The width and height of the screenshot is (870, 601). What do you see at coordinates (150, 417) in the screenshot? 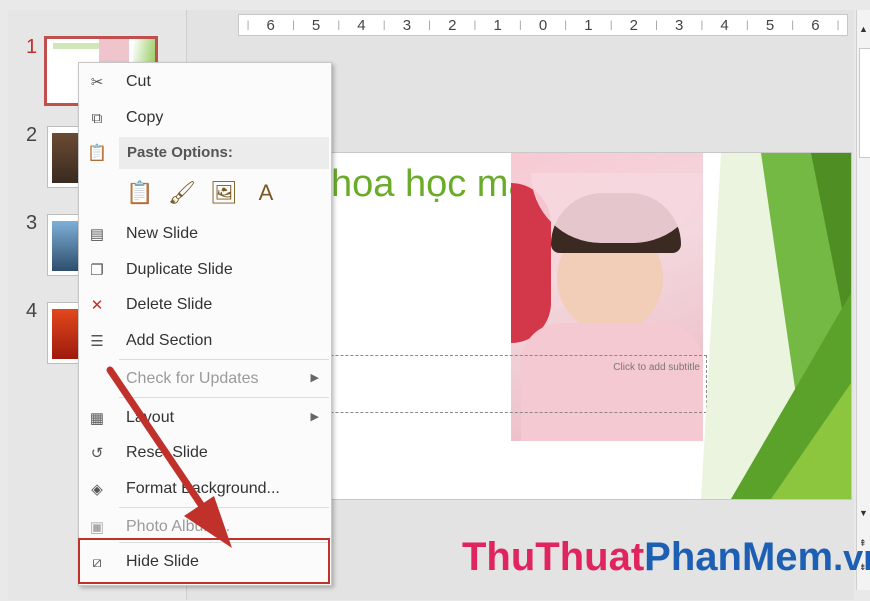
I see `menu-item-label: Layout` at bounding box center [150, 417].